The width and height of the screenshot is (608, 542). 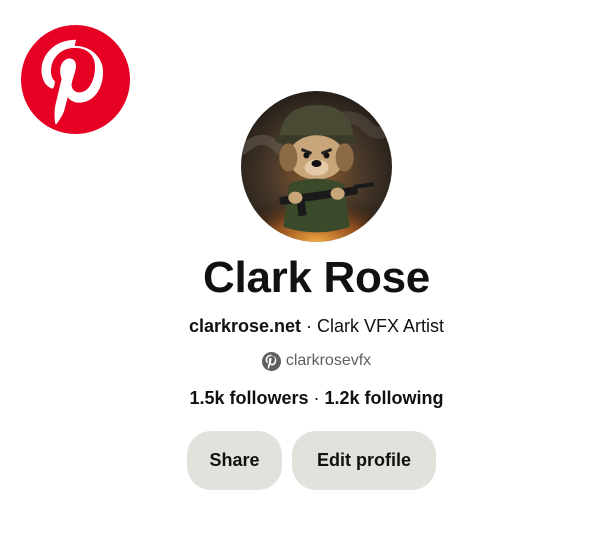 What do you see at coordinates (384, 398) in the screenshot?
I see `following-count: 1.2k following` at bounding box center [384, 398].